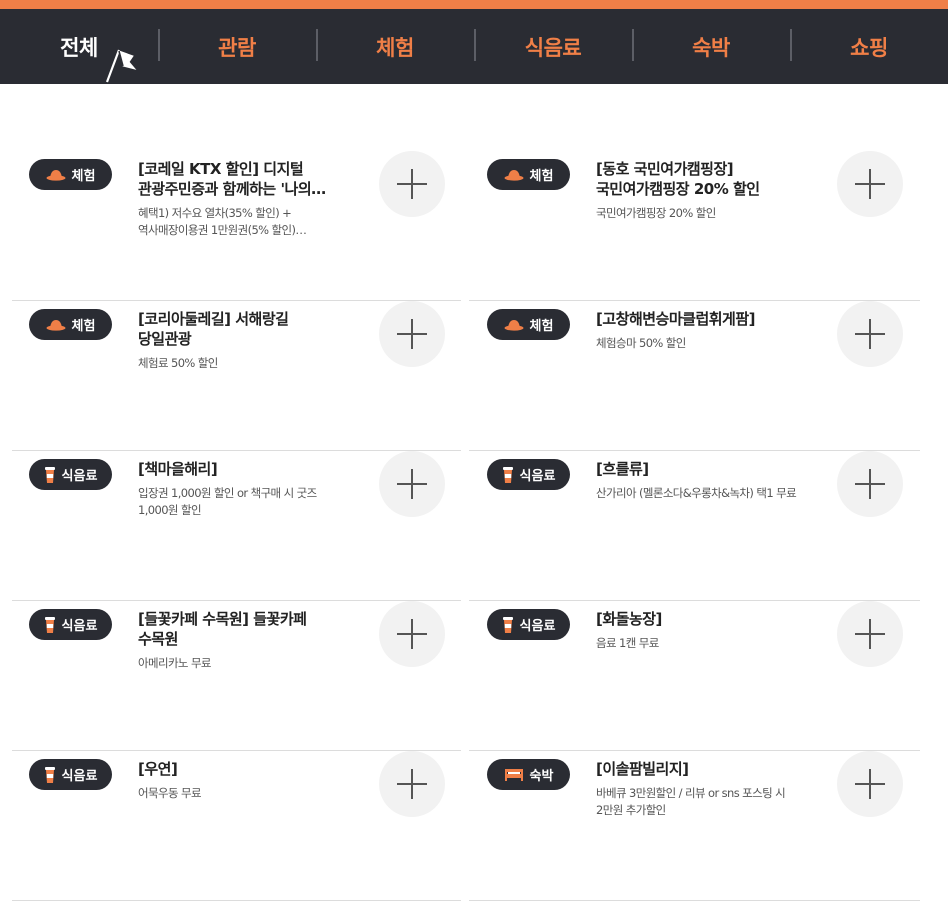 This screenshot has width=948, height=901. Describe the element at coordinates (243, 329) in the screenshot. I see `benefit-title: [코리아둘레길] 서해랑길 당일관광` at that location.